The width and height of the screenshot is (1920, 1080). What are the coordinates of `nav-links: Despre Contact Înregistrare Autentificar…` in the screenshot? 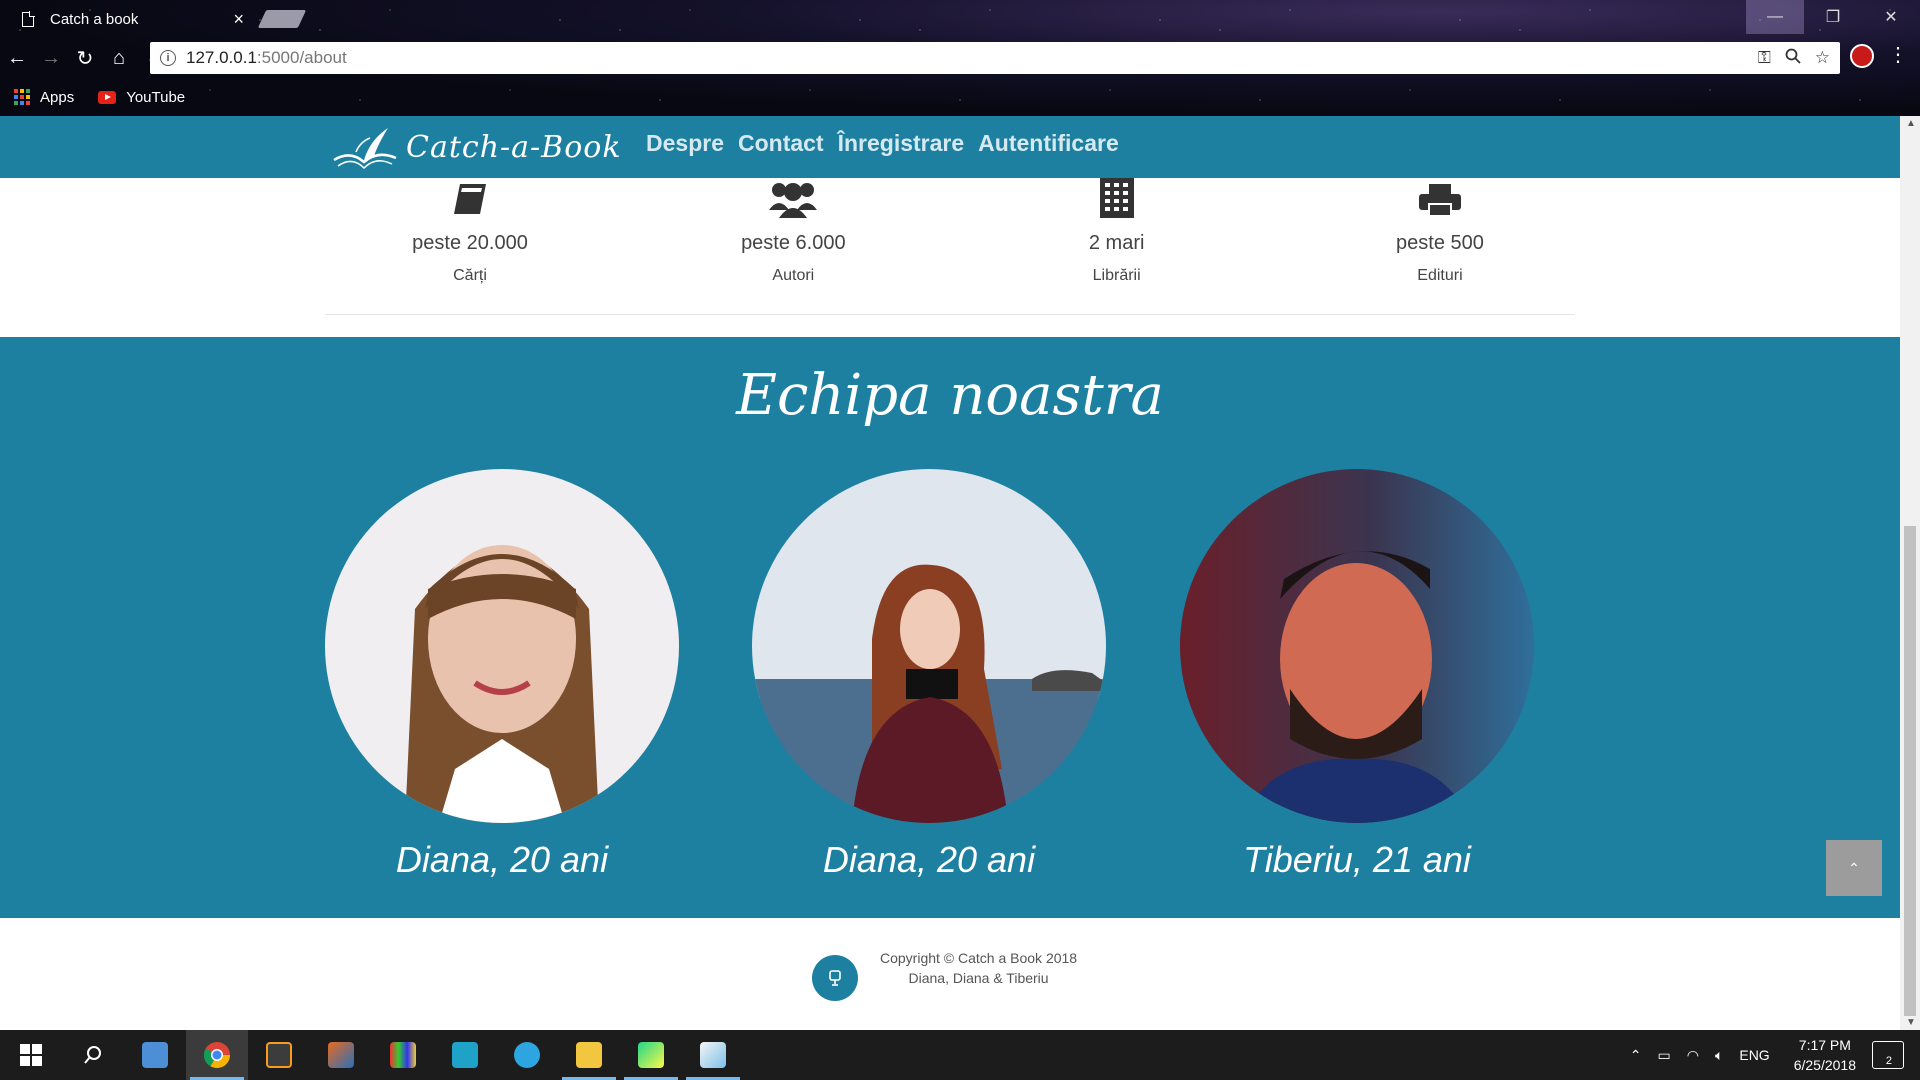 It's located at (882, 143).